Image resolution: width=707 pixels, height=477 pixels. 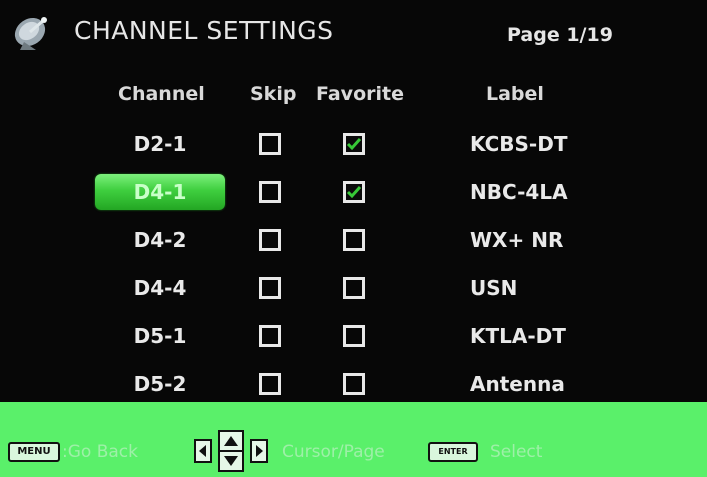 I want to click on channel-row: D4-2 WX+ NR, so click(x=353, y=240).